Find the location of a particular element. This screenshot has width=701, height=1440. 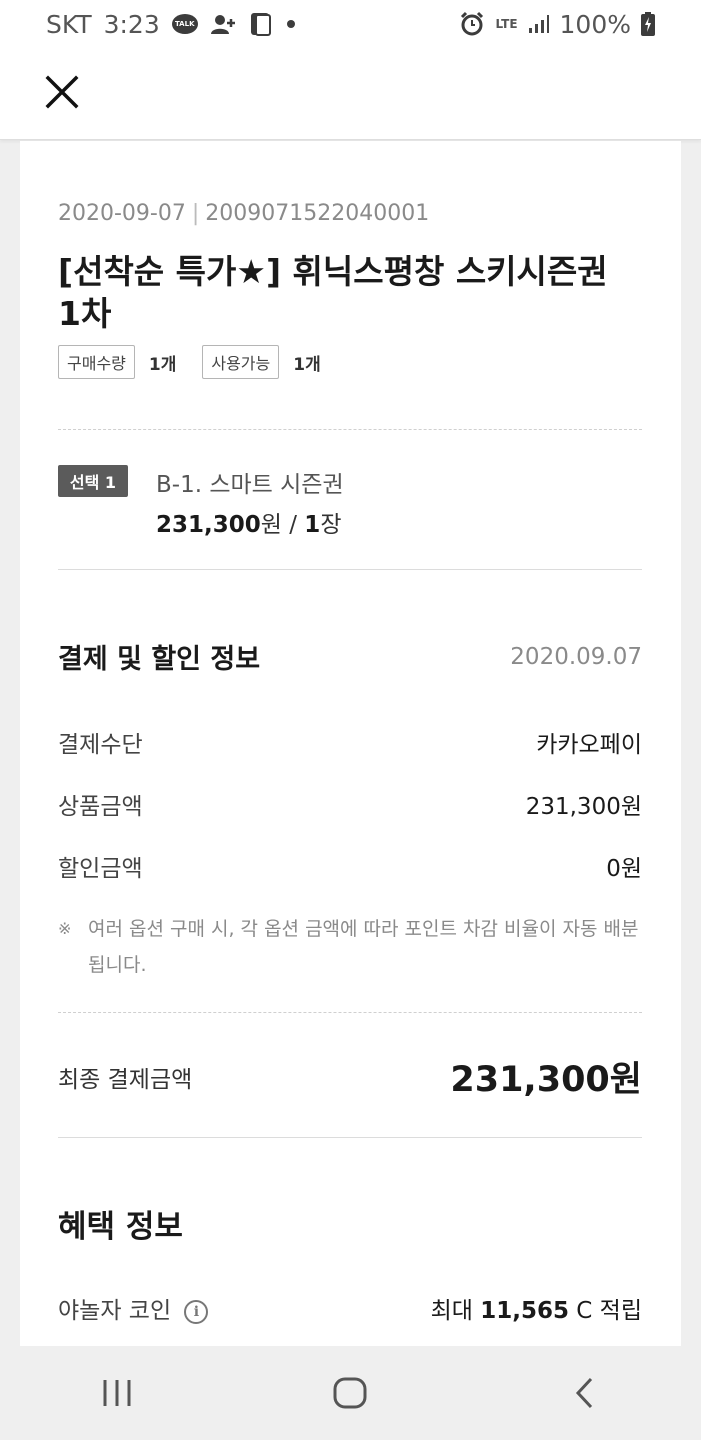

back-icon is located at coordinates (584, 1393).